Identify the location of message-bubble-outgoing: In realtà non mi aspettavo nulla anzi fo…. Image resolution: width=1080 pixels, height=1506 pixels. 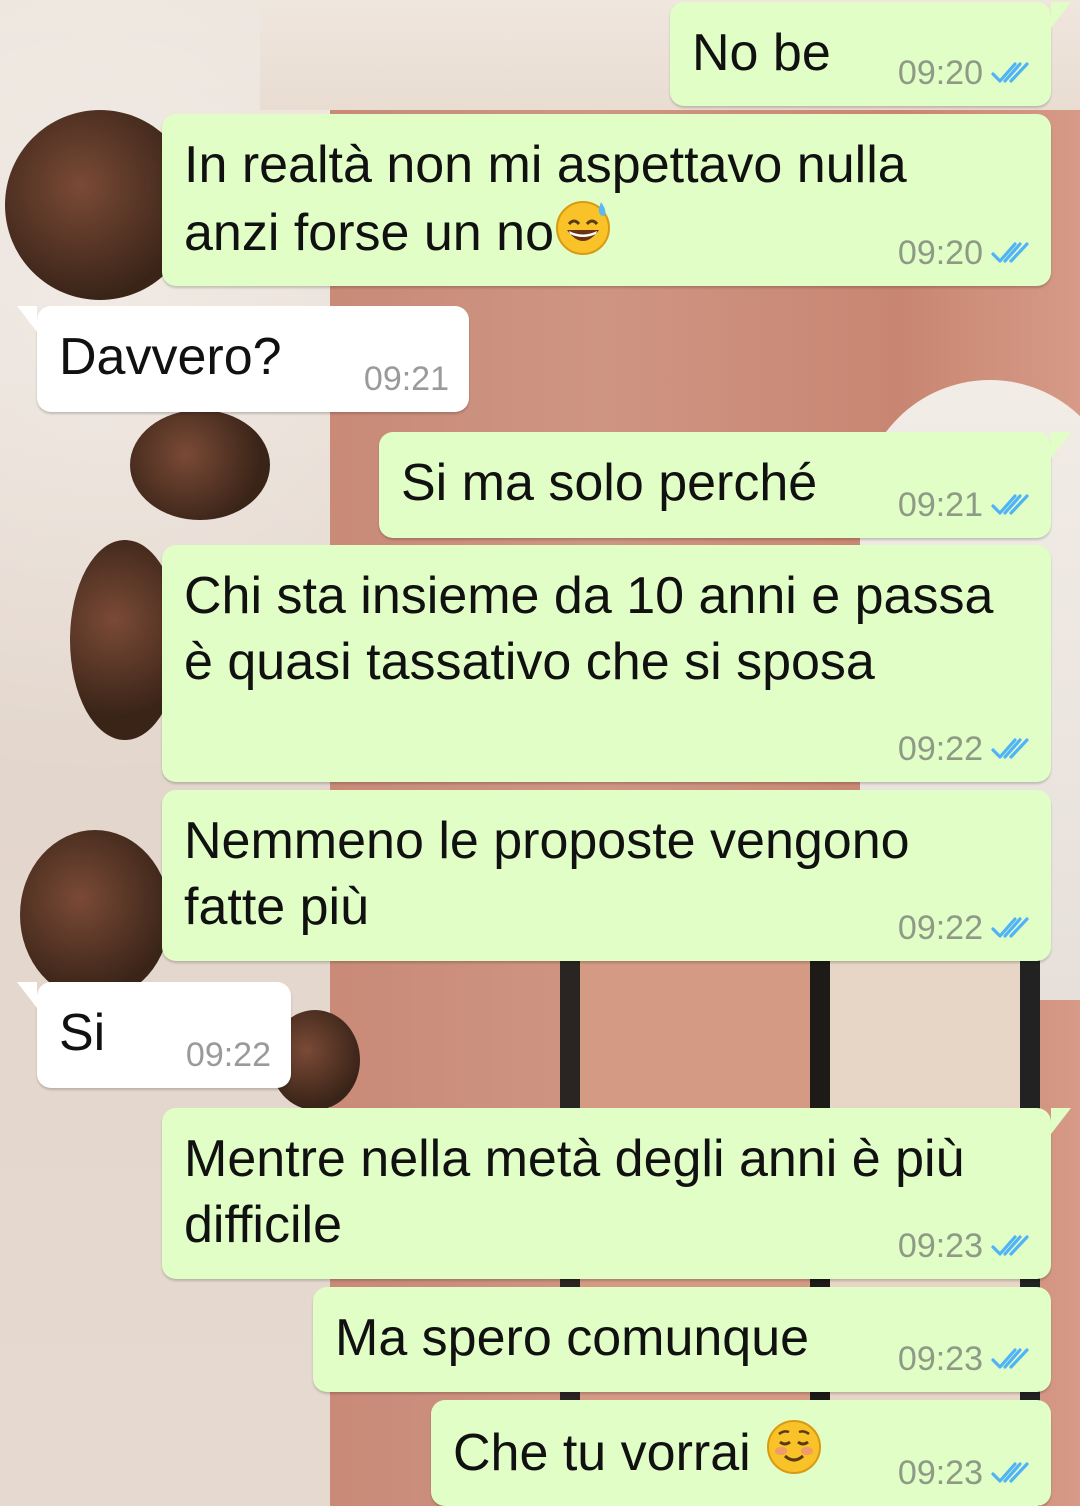
(606, 200).